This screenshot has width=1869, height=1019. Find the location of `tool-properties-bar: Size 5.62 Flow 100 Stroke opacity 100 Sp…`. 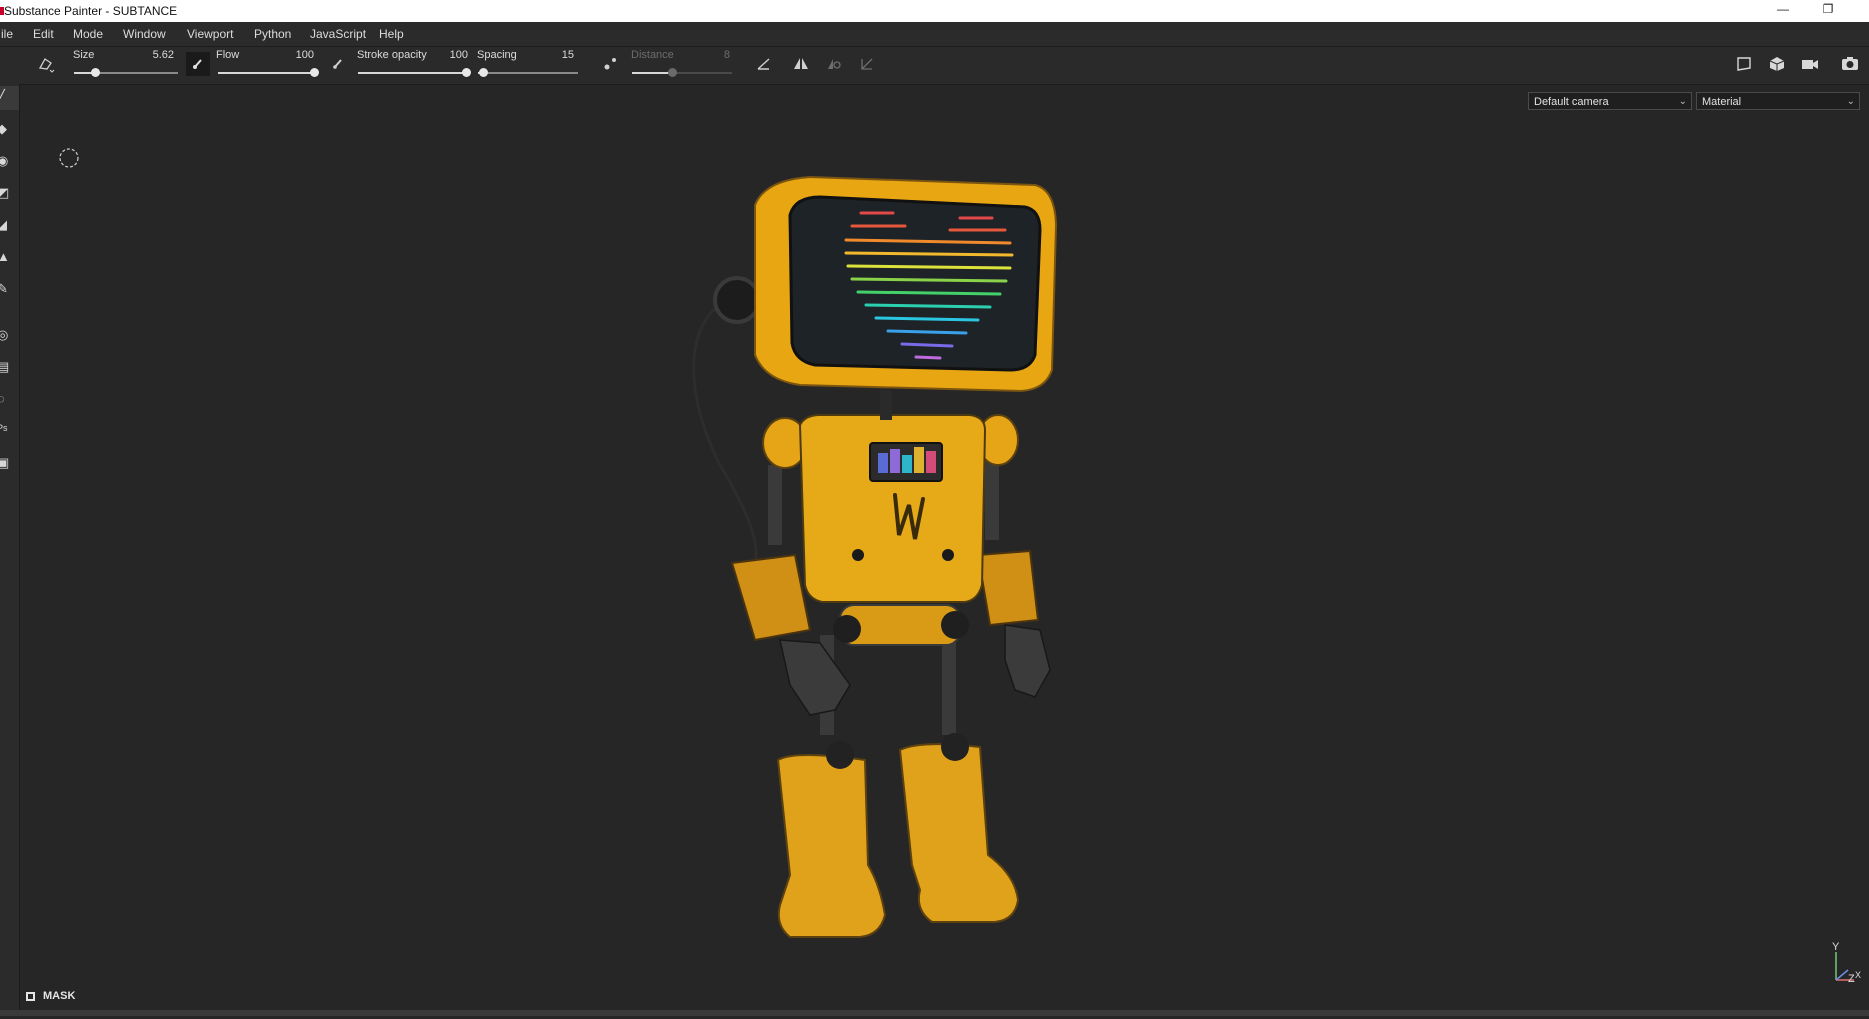

tool-properties-bar: Size 5.62 Flow 100 Stroke opacity 100 Sp… is located at coordinates (934, 66).